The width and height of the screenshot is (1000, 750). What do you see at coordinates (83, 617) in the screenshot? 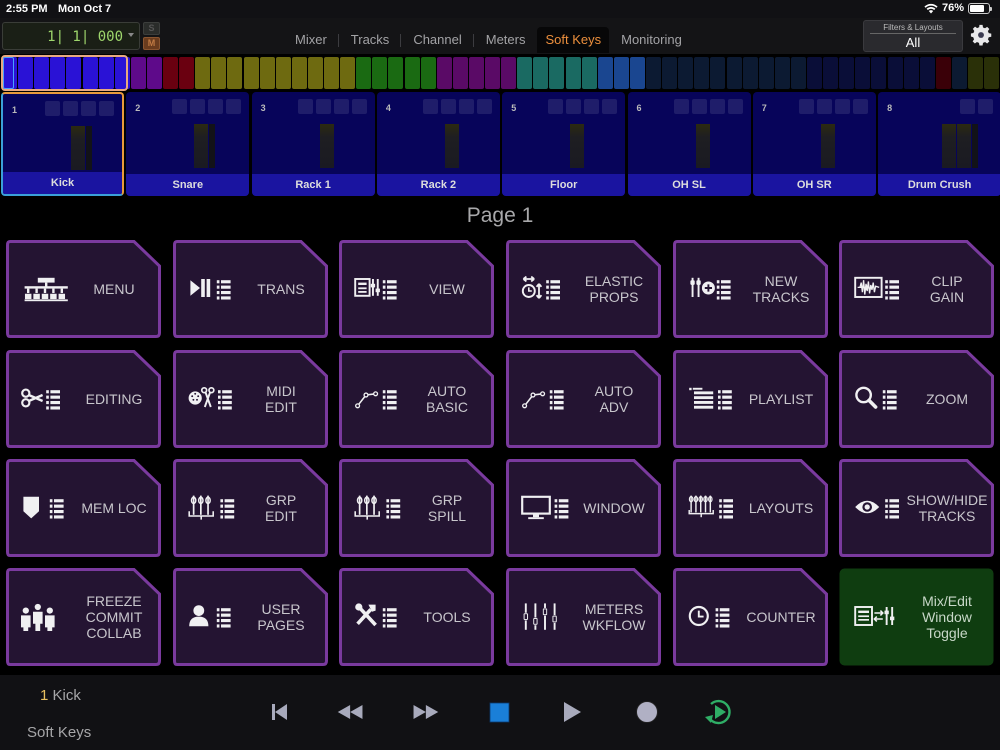
I see `soft-key-freeze-commit-collab: FREEZE COMMIT COLLAB` at bounding box center [83, 617].